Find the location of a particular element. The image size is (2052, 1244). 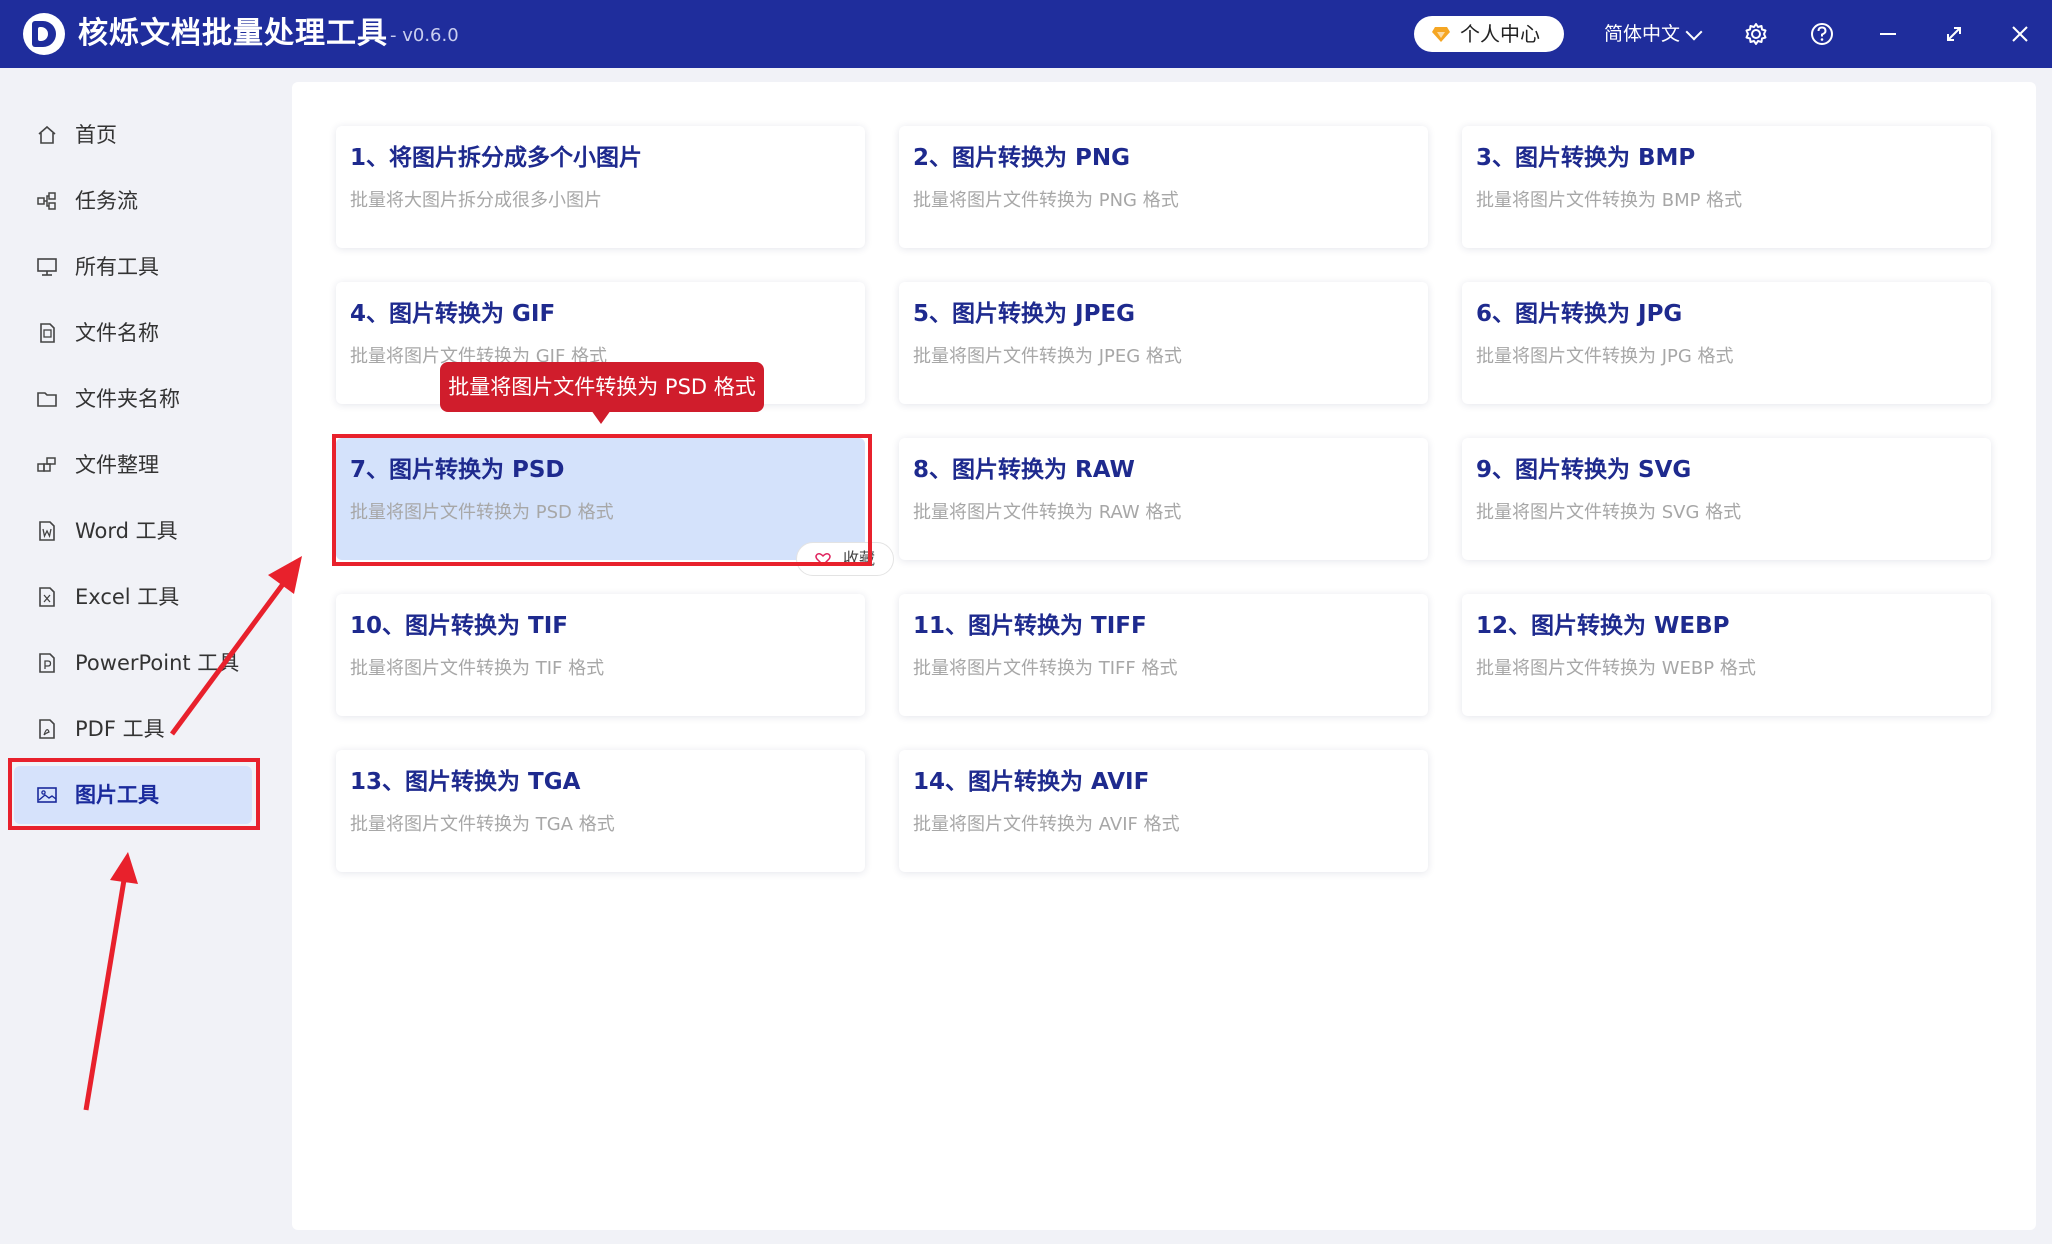

tool-card-description: 批量将图片文件转换为 TIF 格式 is located at coordinates (477, 668).